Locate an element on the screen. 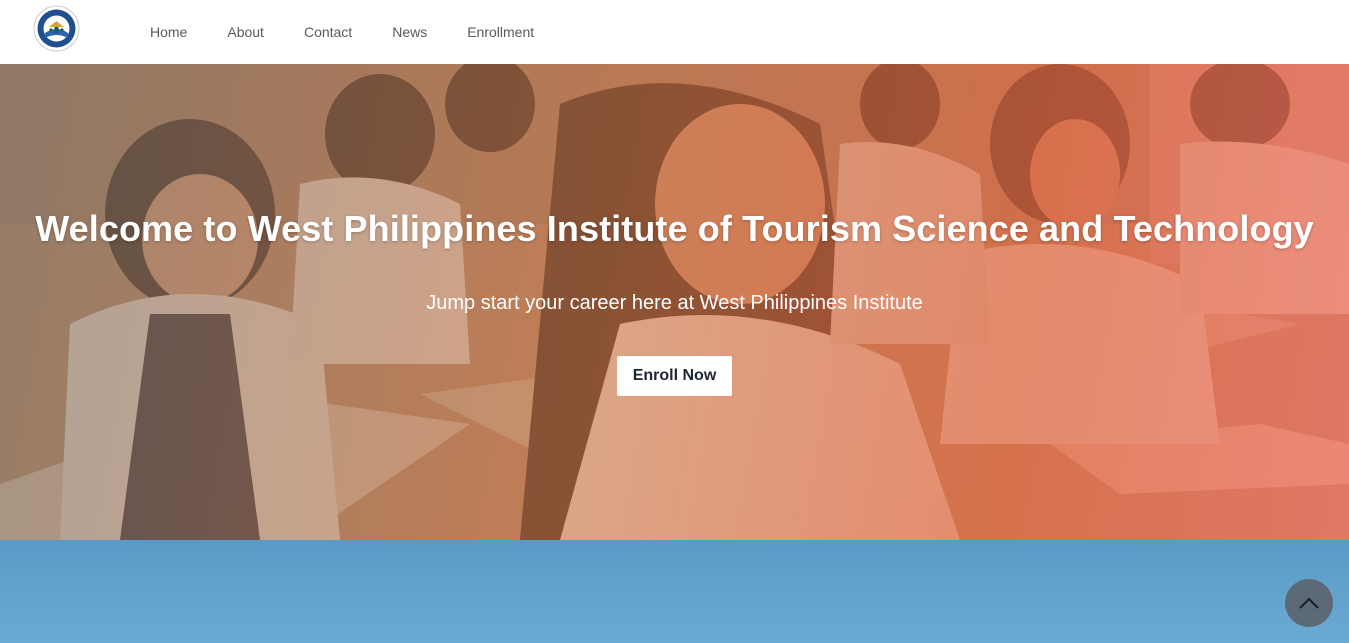 The height and width of the screenshot is (643, 1349). nav-link-about: About is located at coordinates (245, 32).